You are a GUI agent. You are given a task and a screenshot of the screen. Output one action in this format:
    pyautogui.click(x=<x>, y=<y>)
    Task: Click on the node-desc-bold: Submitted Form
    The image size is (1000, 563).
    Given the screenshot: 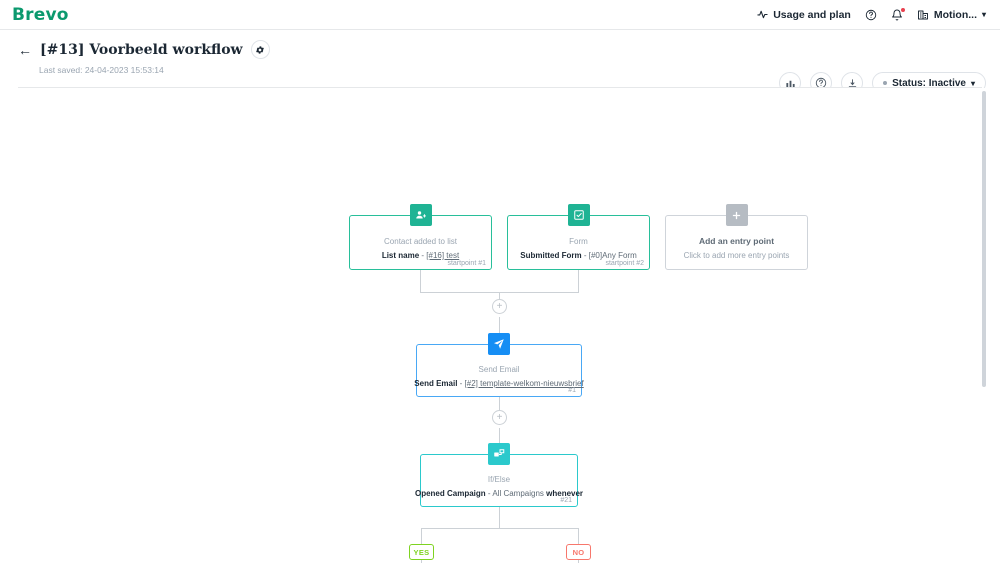 What is the action you would take?
    pyautogui.click(x=551, y=255)
    